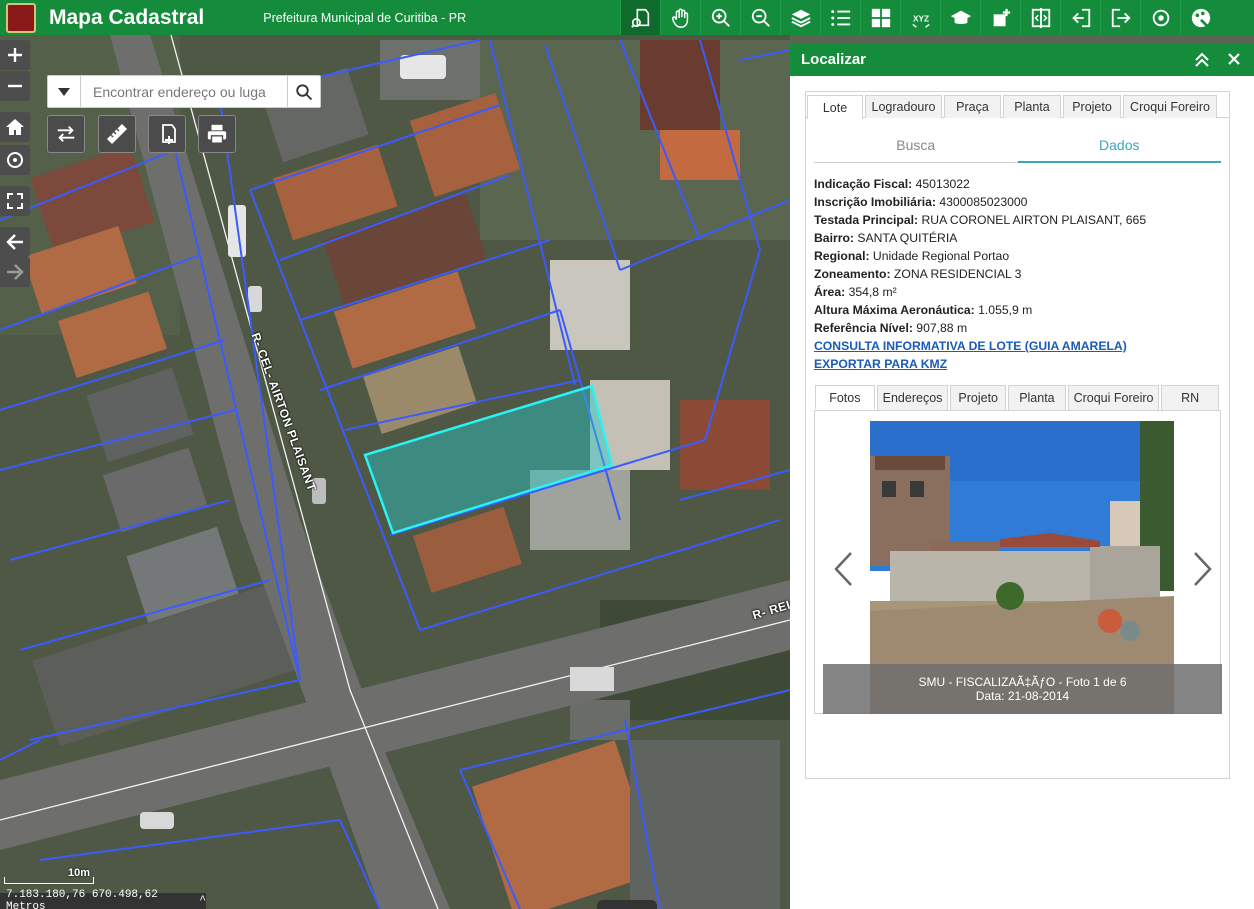  I want to click on export-icon, so click(1121, 17).